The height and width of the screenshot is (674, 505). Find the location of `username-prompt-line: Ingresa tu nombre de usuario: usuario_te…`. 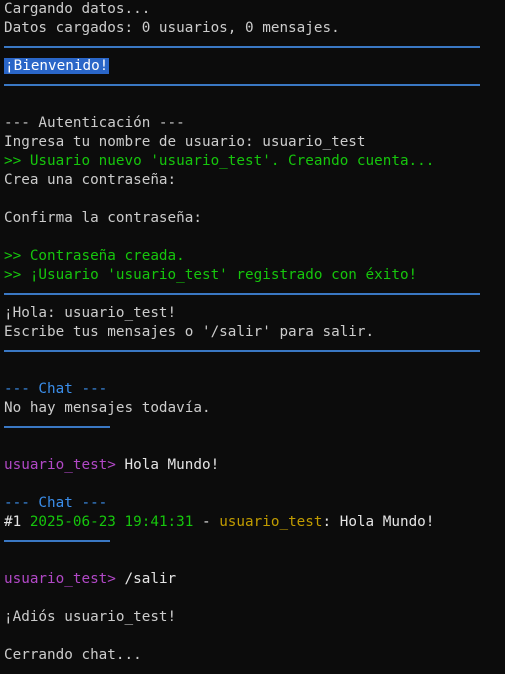

username-prompt-line: Ingresa tu nombre de usuario: usuario_te… is located at coordinates (185, 142).